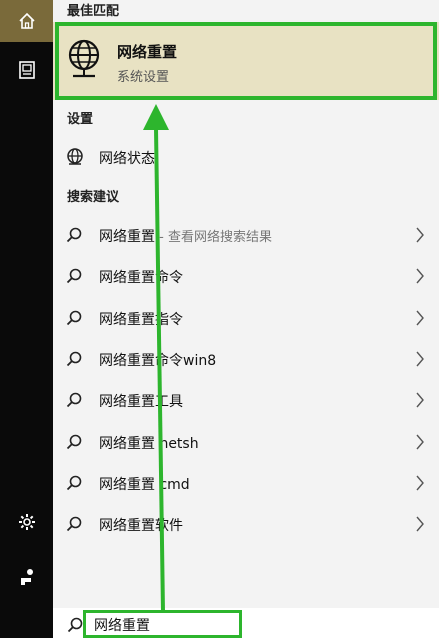  Describe the element at coordinates (147, 52) in the screenshot. I see `best-match-title: 网络重置` at that location.